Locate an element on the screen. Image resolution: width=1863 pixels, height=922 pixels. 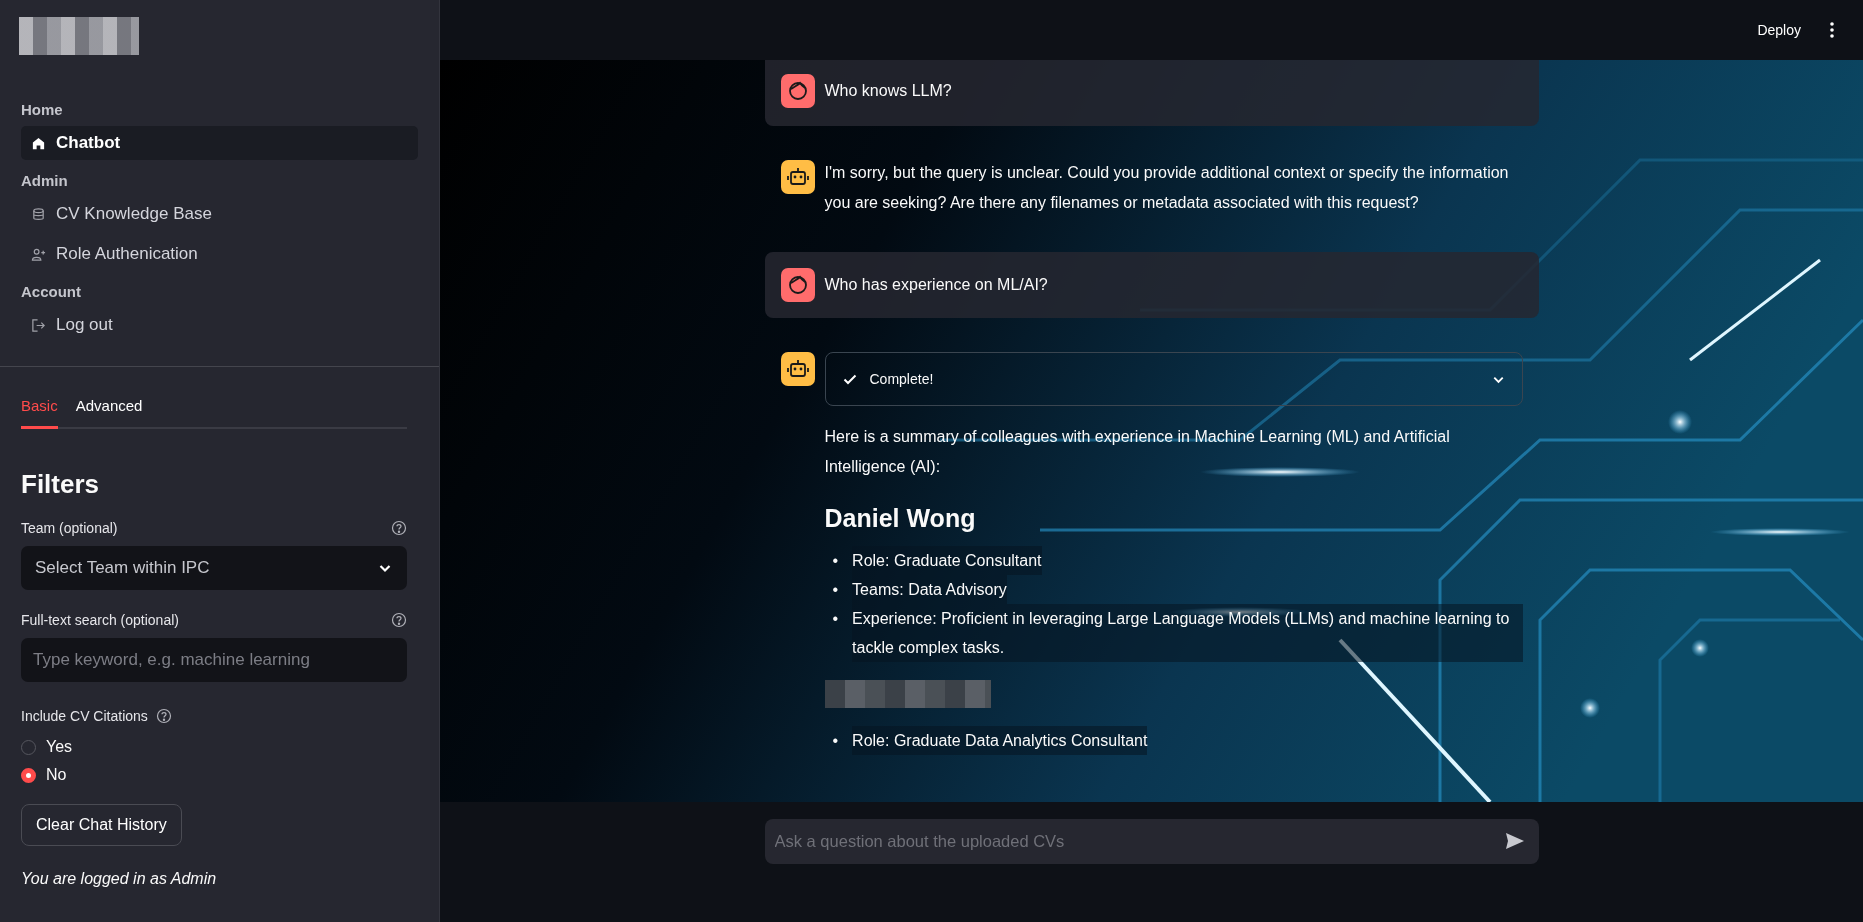
field-label: Include CV Citations is located at coordinates (84, 716).